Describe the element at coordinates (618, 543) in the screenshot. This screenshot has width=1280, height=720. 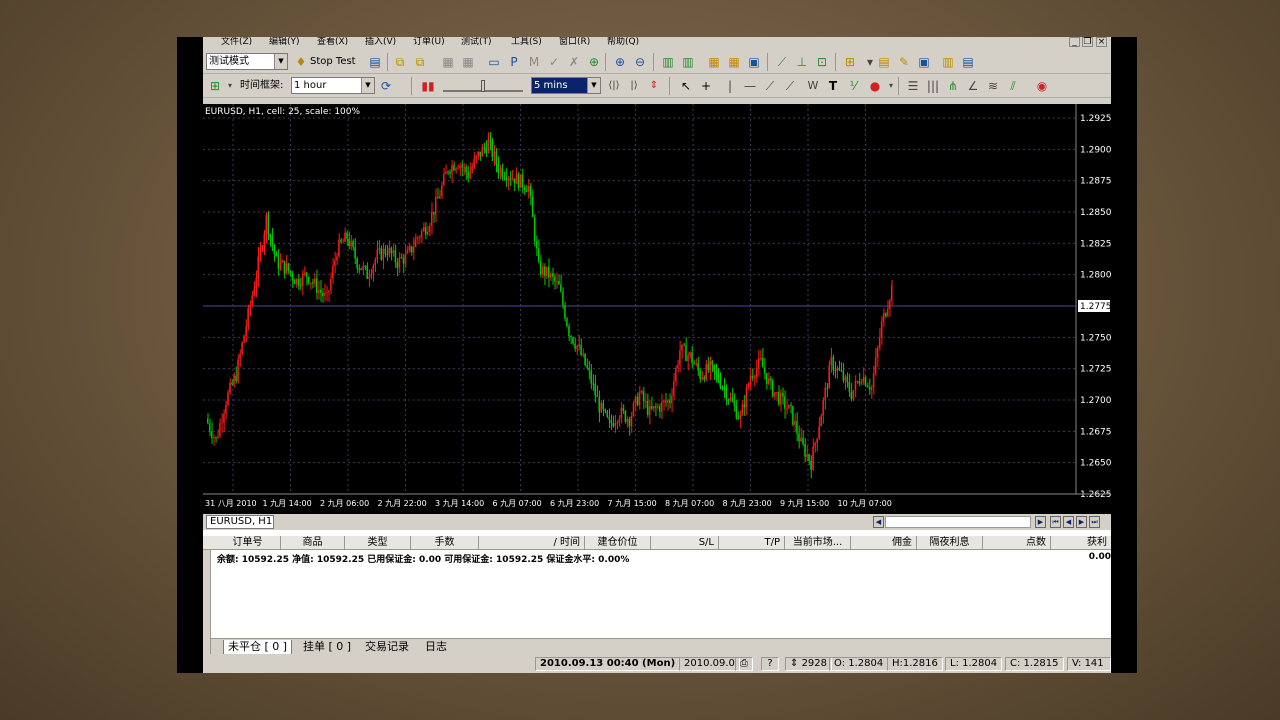
I see `col-open-price: 建仓价位` at that location.